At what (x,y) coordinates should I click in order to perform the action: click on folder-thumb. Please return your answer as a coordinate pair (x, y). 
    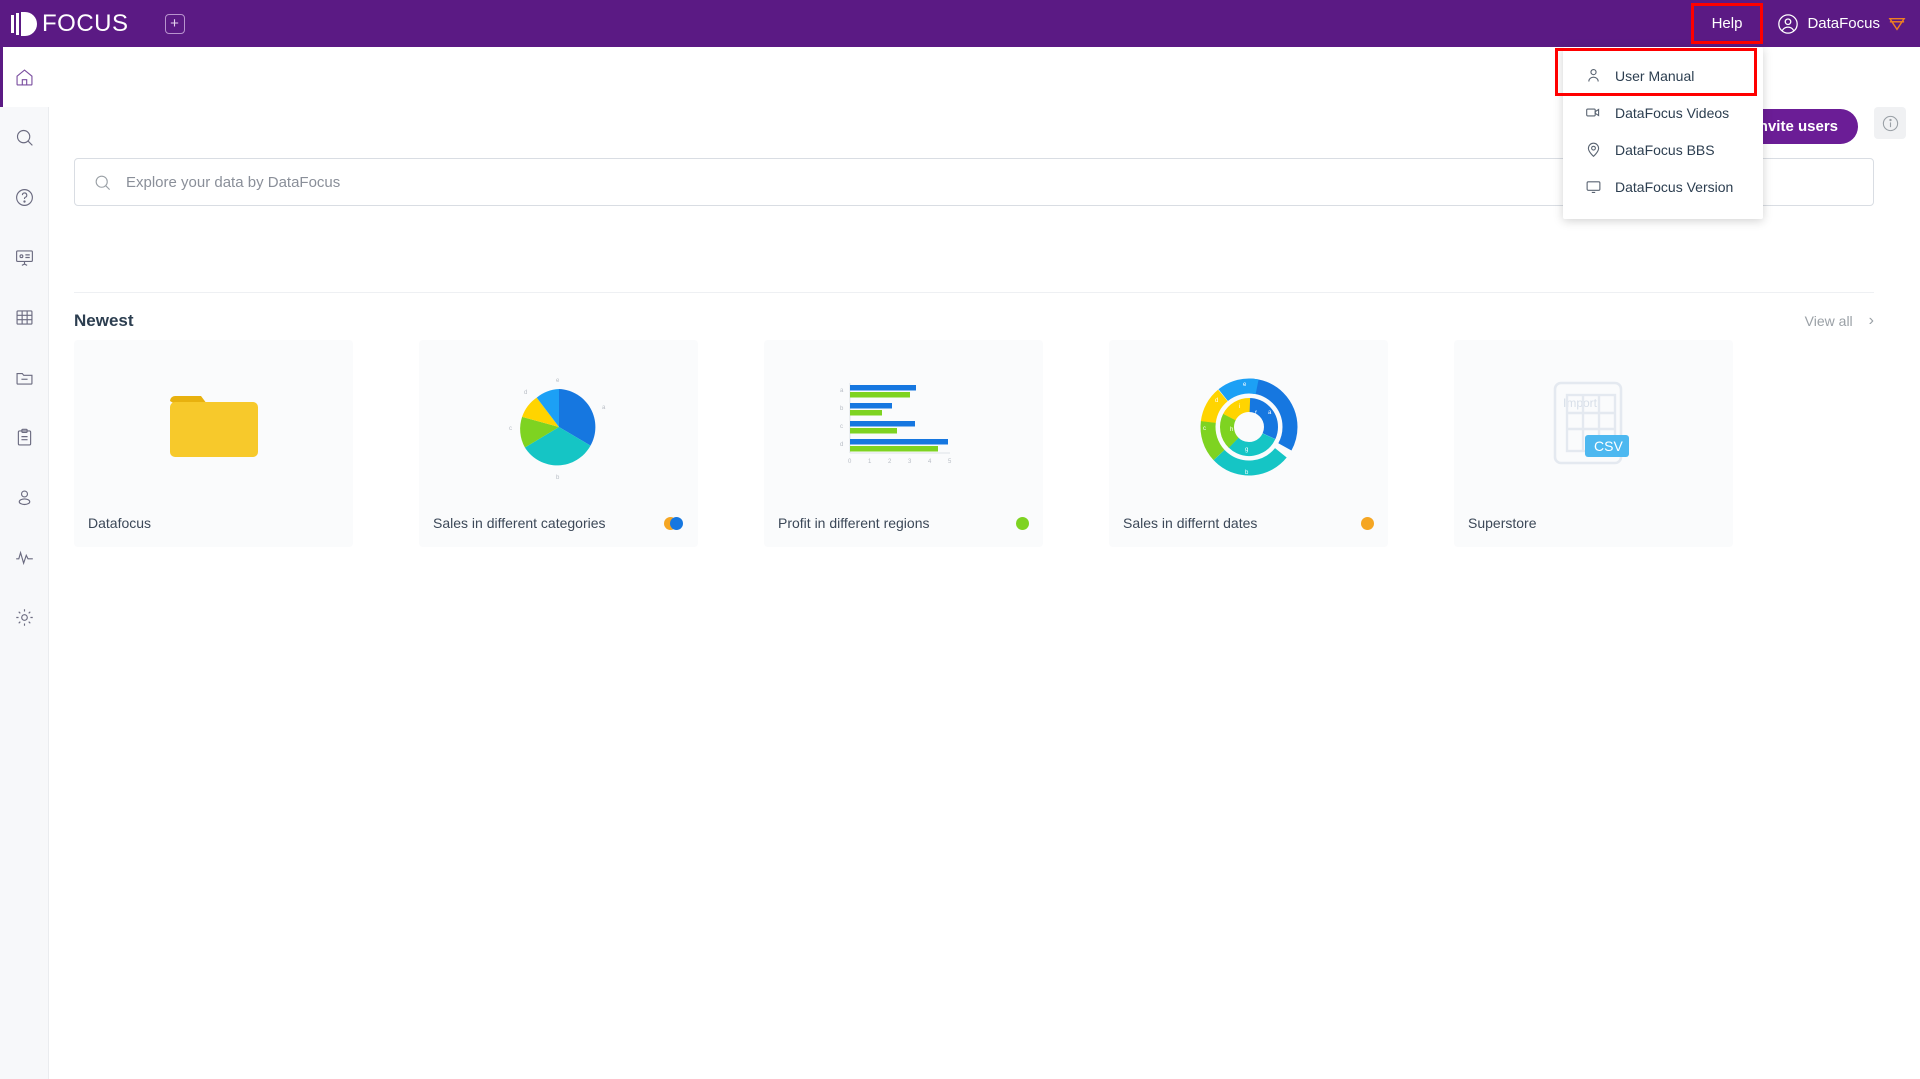
    Looking at the image, I should click on (213, 419).